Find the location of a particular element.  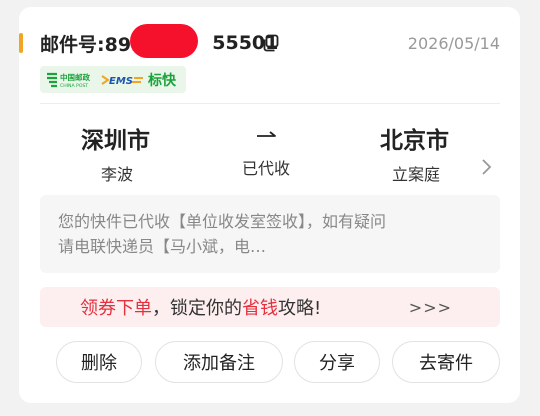

accent-bar is located at coordinates (21, 43).